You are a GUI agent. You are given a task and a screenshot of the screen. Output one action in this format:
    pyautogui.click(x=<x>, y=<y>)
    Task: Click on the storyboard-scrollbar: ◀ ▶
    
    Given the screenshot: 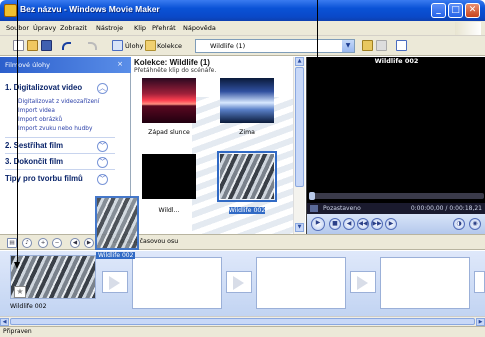 What is the action you would take?
    pyautogui.click(x=242, y=321)
    